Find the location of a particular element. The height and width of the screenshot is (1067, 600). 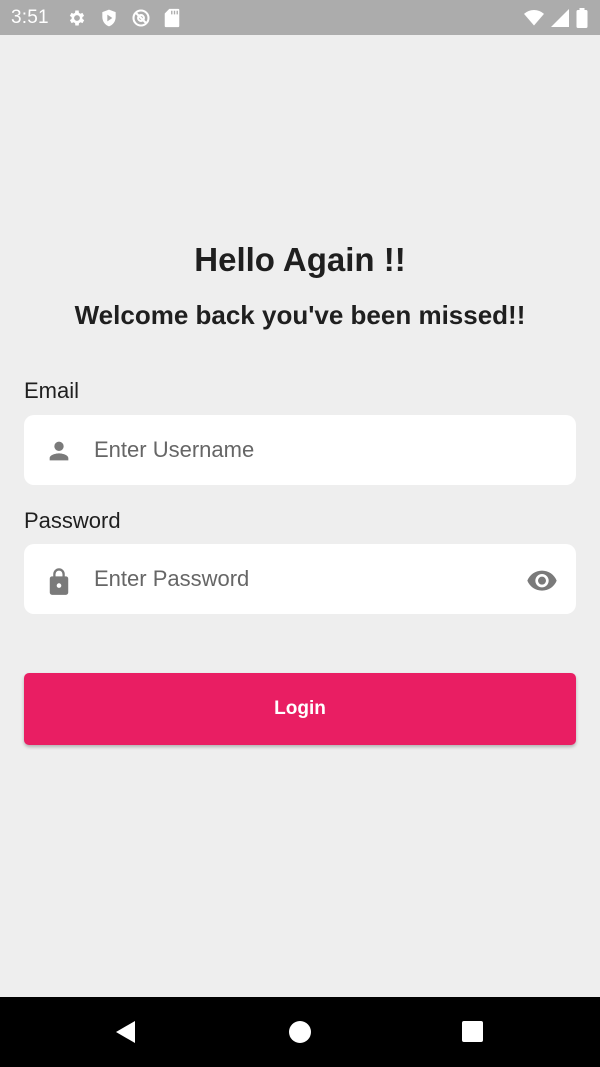

lock-icon is located at coordinates (59, 580).